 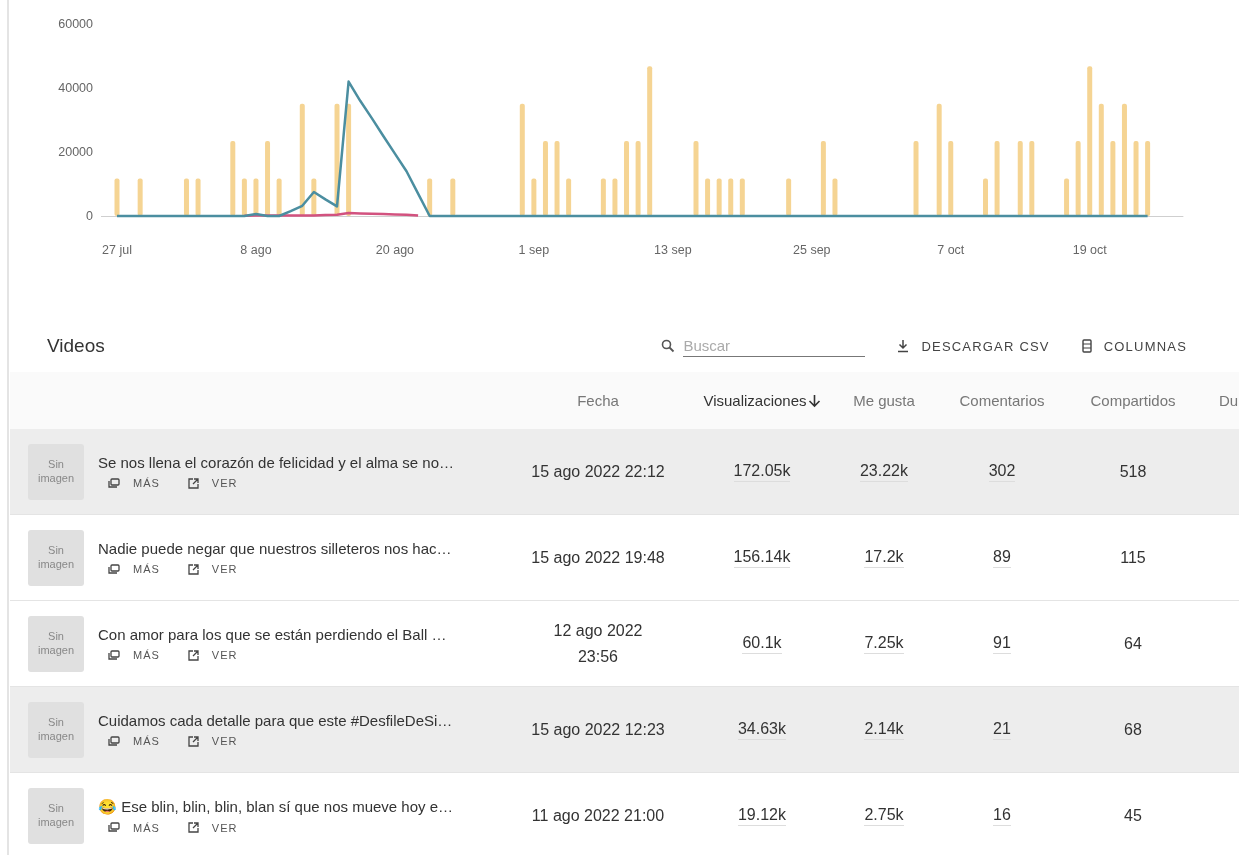 I want to click on table-cell-text: 45, so click(x=1133, y=815).